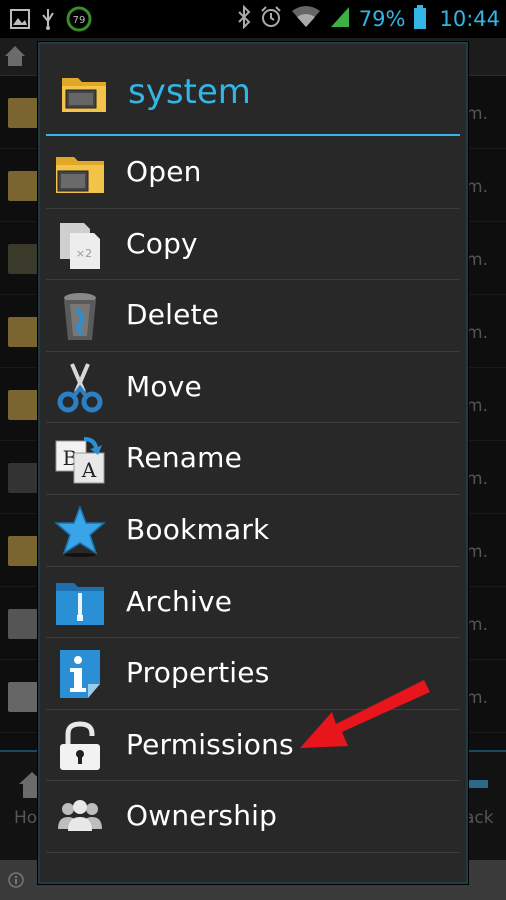  I want to click on menu-item-label: Rename, so click(184, 458).